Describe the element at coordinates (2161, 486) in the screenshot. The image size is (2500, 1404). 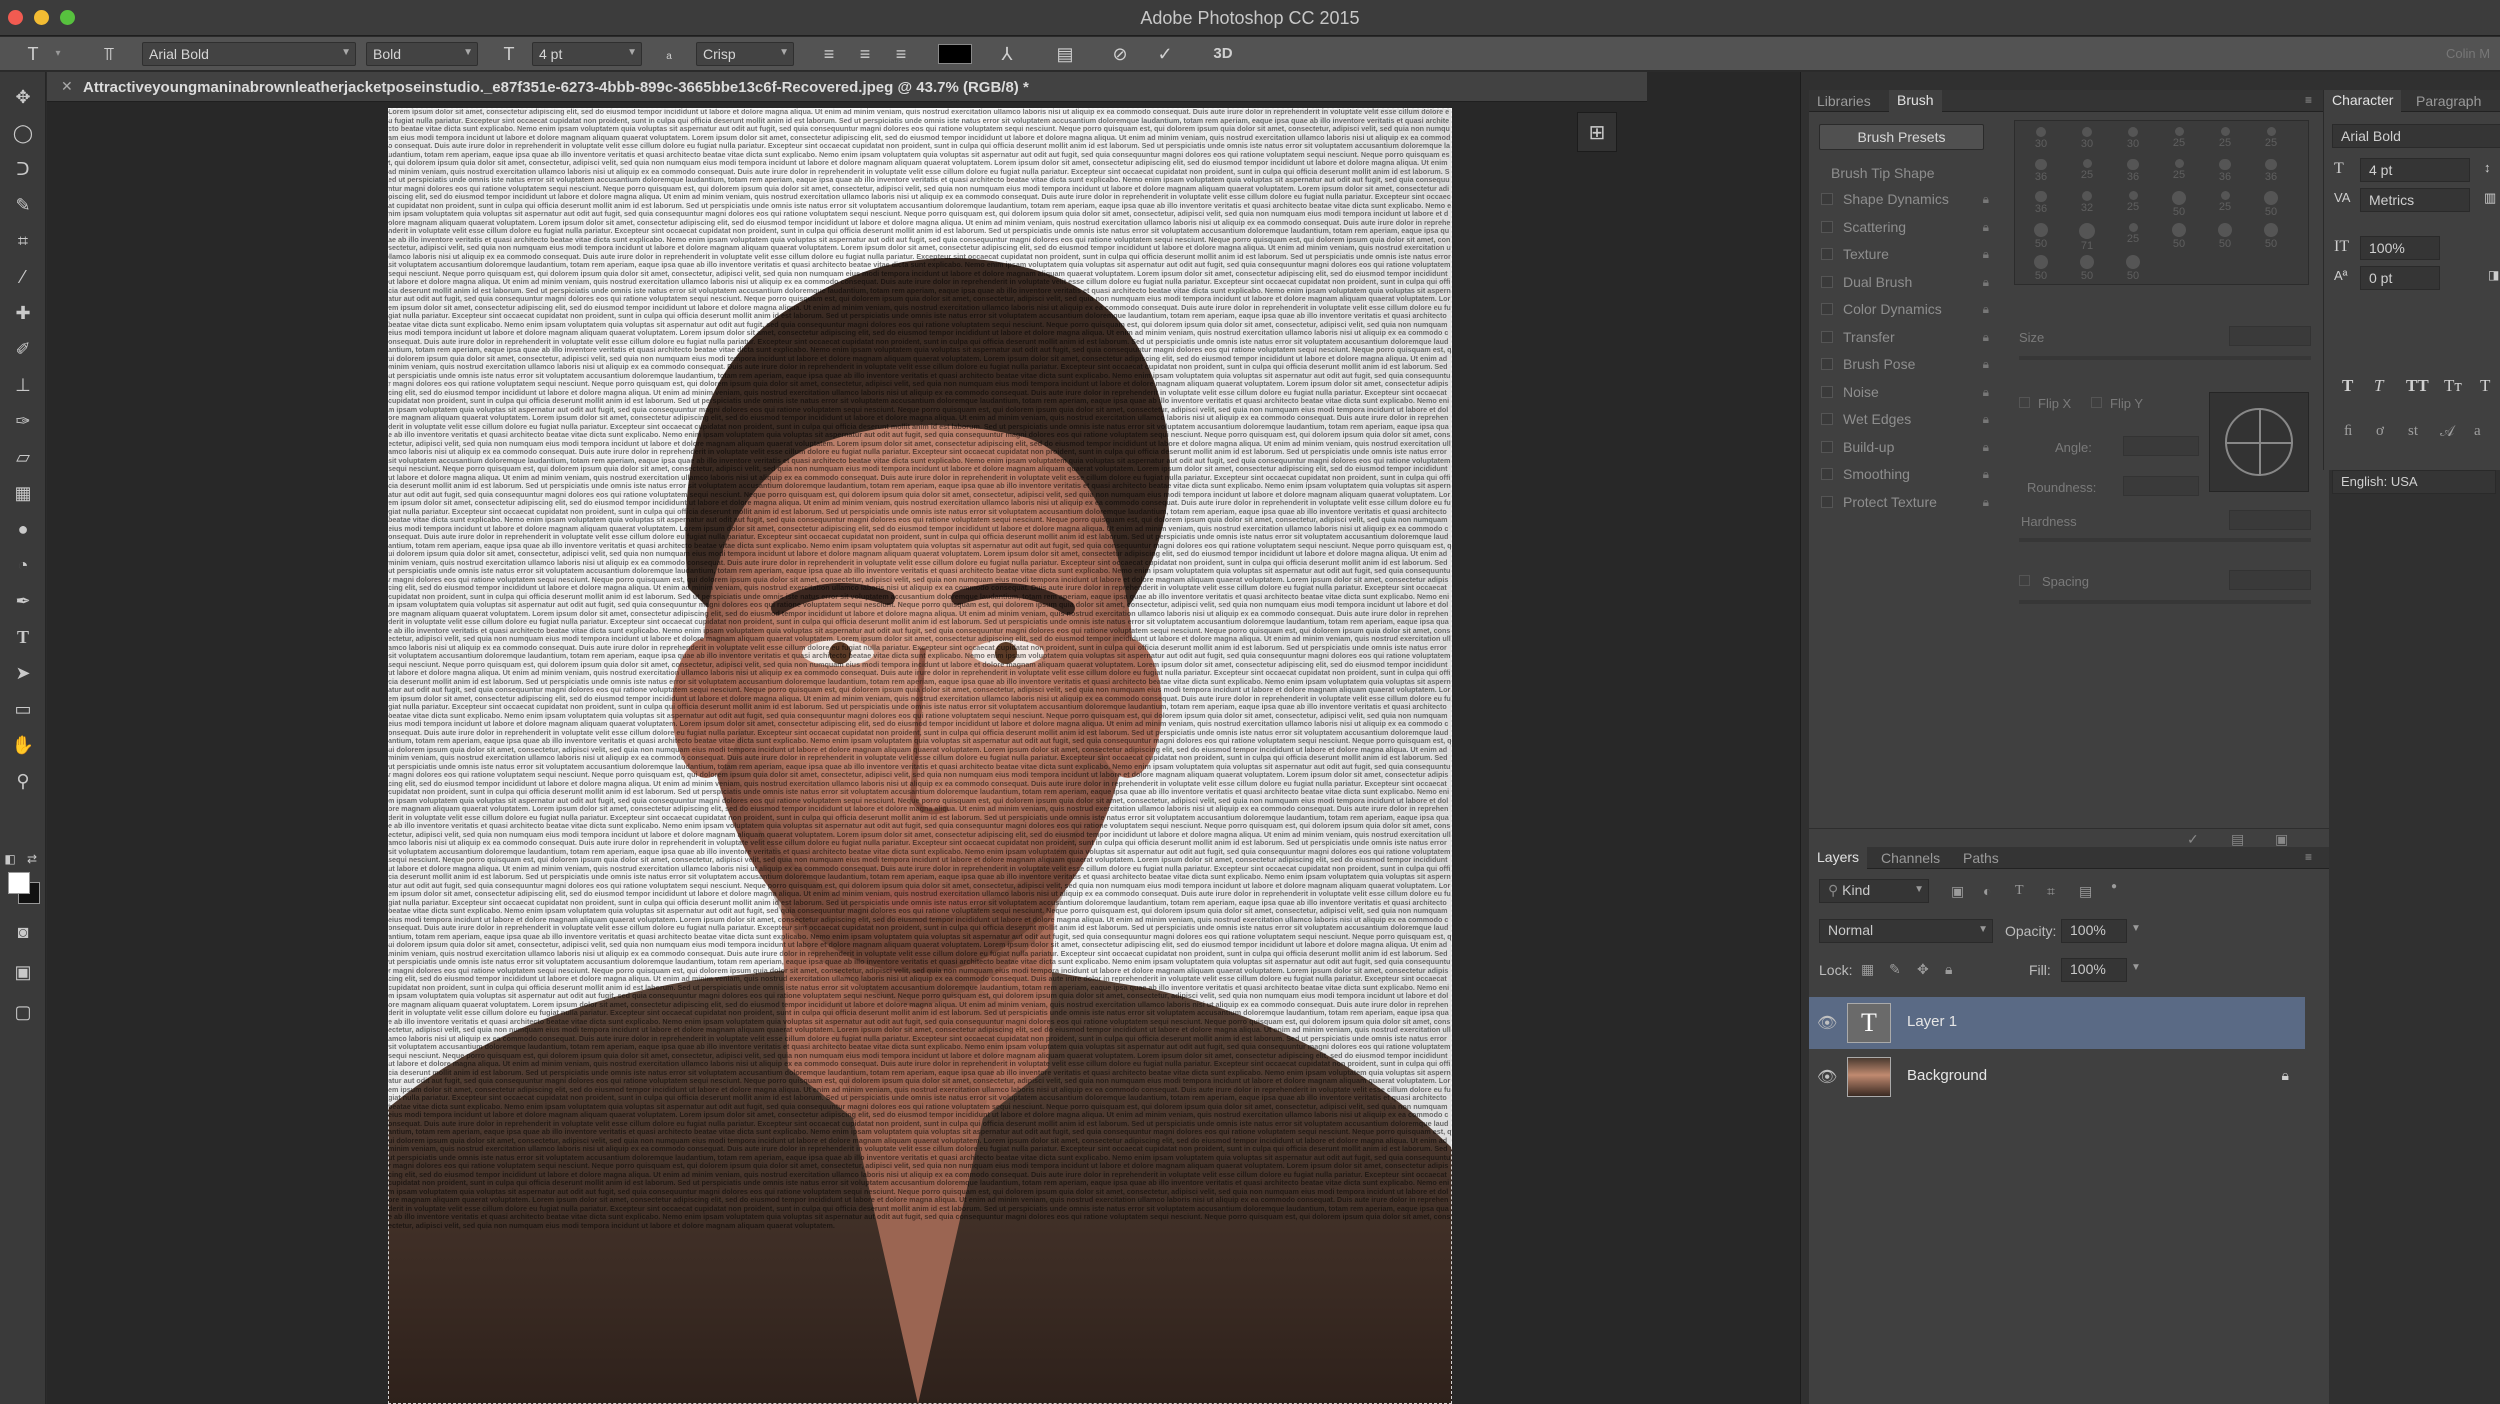
I see `roundness-input` at that location.